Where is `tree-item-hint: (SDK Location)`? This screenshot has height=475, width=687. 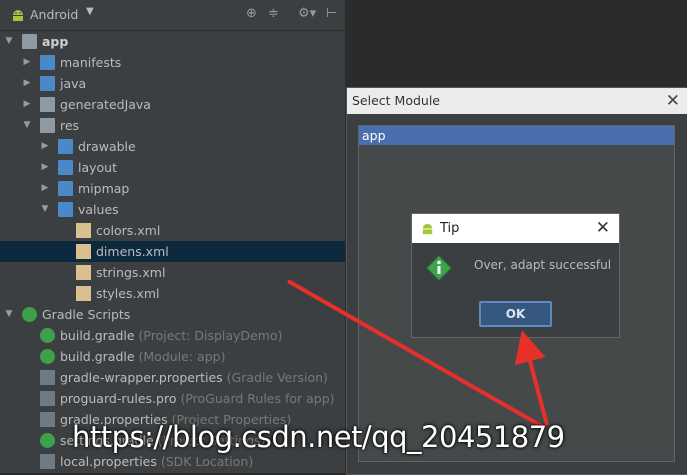 tree-item-hint: (SDK Location) is located at coordinates (205, 461).